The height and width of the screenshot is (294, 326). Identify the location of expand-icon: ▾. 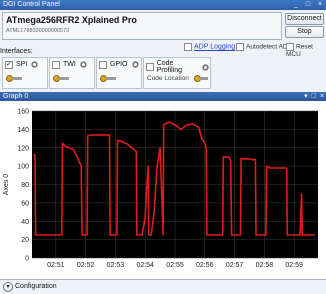
(8, 287).